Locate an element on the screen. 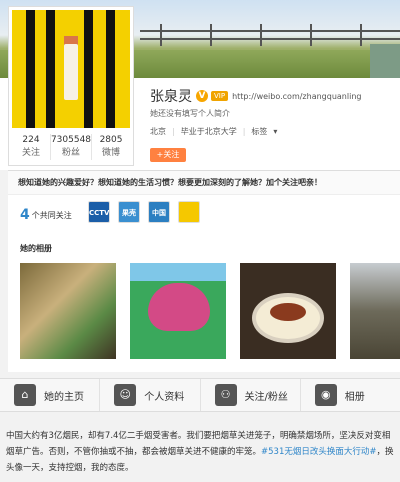 This screenshot has width=400, height=482. name-row: 张泉灵 V VIP http://weibo.com/zhangquanling is located at coordinates (255, 96).